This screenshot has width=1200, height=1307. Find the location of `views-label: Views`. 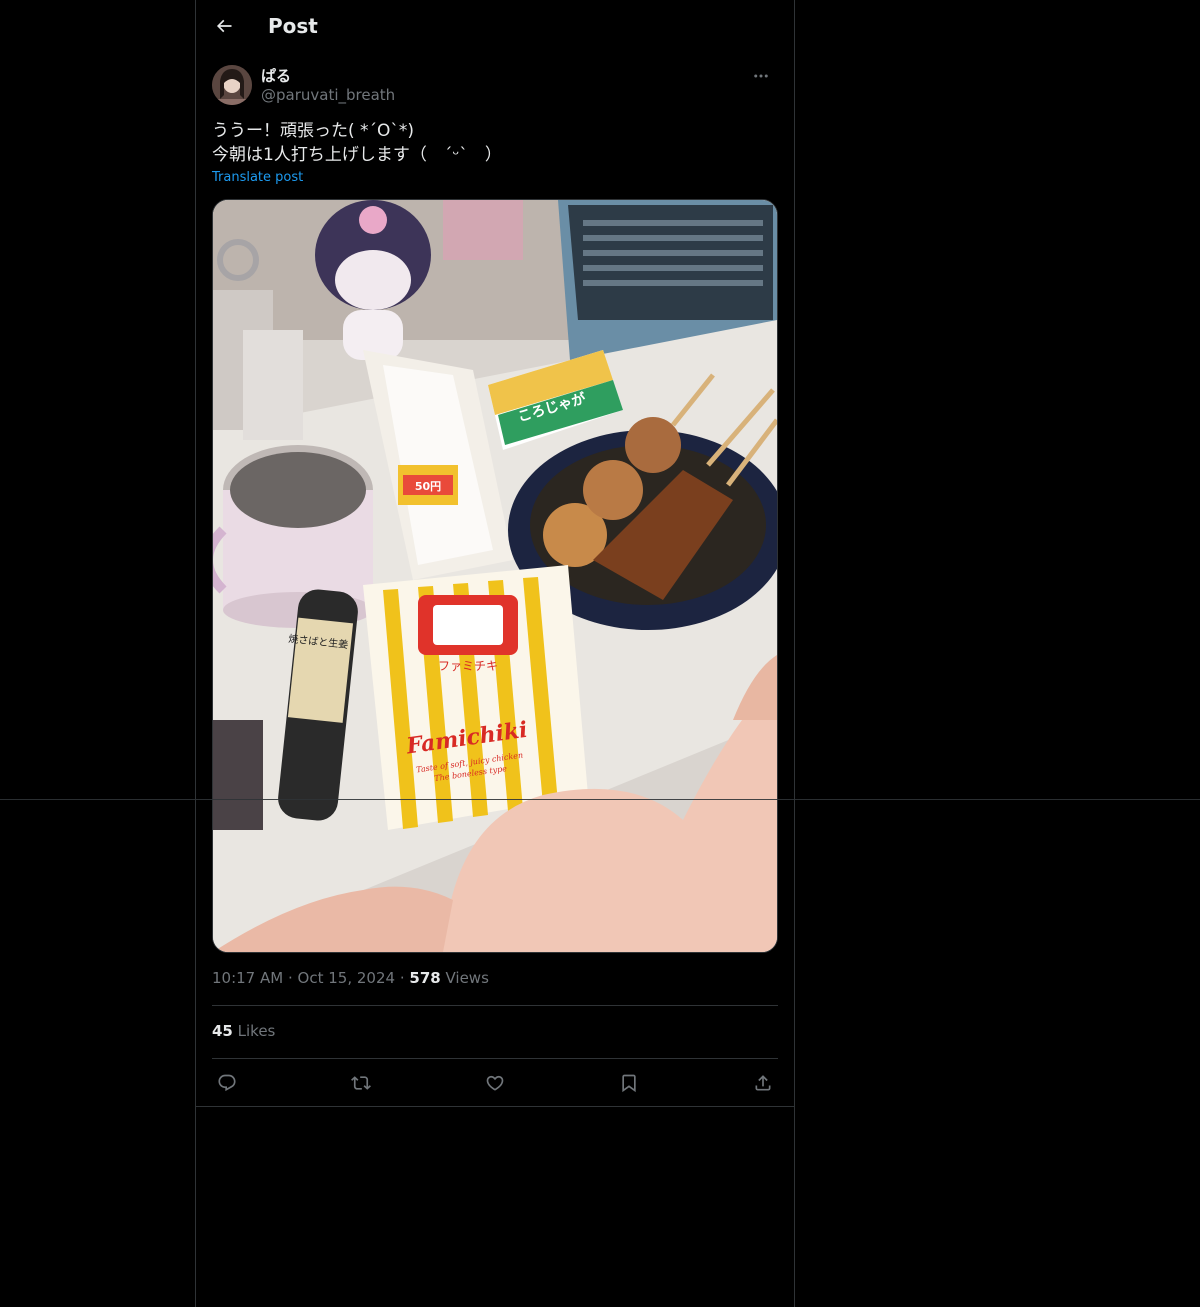

views-label: Views is located at coordinates (467, 978).